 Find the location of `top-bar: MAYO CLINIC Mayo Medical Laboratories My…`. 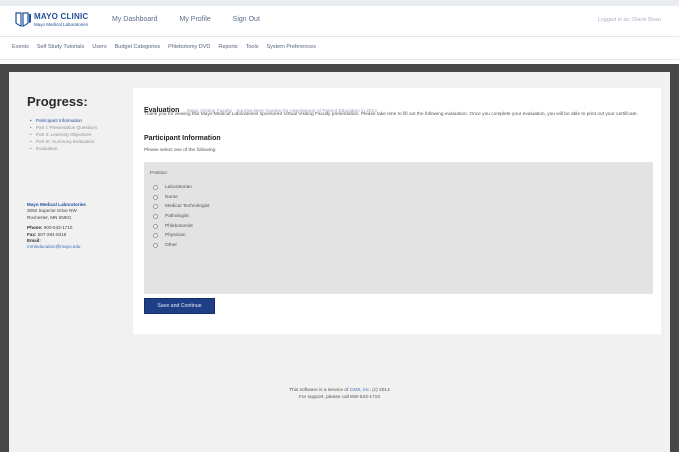

top-bar: MAYO CLINIC Mayo Medical Laboratories My… is located at coordinates (339, 21).